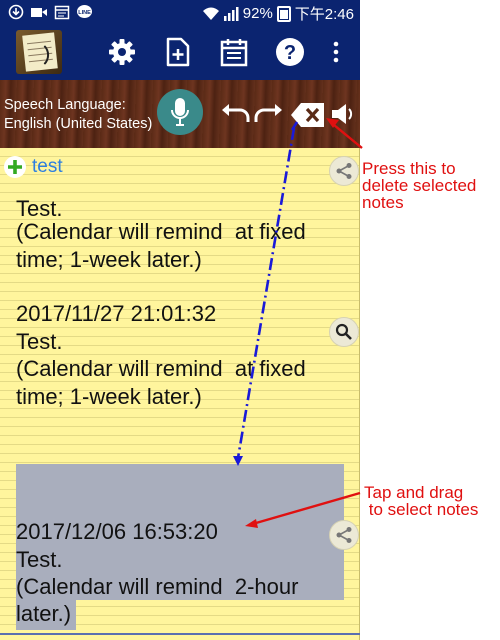 This screenshot has width=500, height=640. What do you see at coordinates (39, 52) in the screenshot?
I see `app-logo` at bounding box center [39, 52].